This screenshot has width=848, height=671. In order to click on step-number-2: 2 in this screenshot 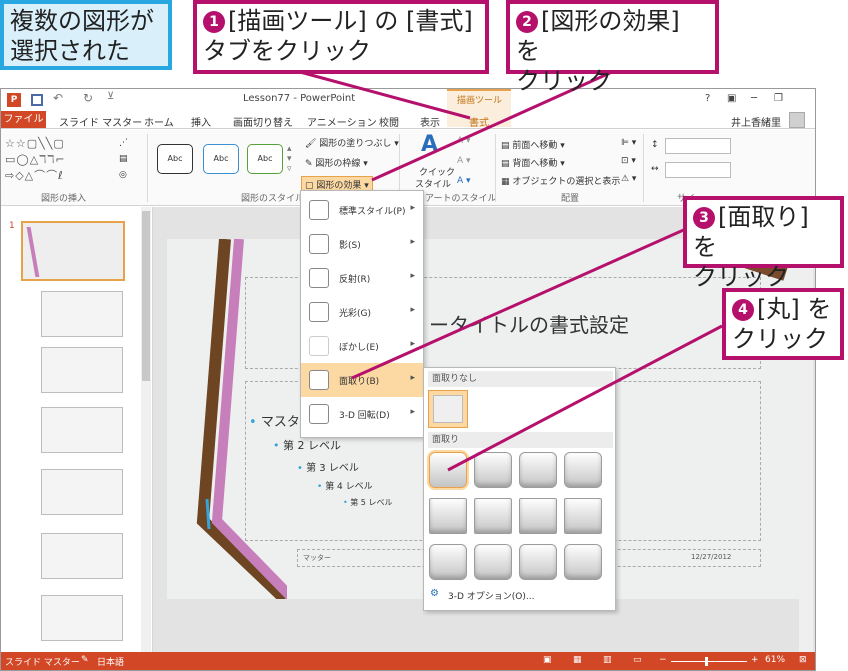, I will do `click(527, 22)`.